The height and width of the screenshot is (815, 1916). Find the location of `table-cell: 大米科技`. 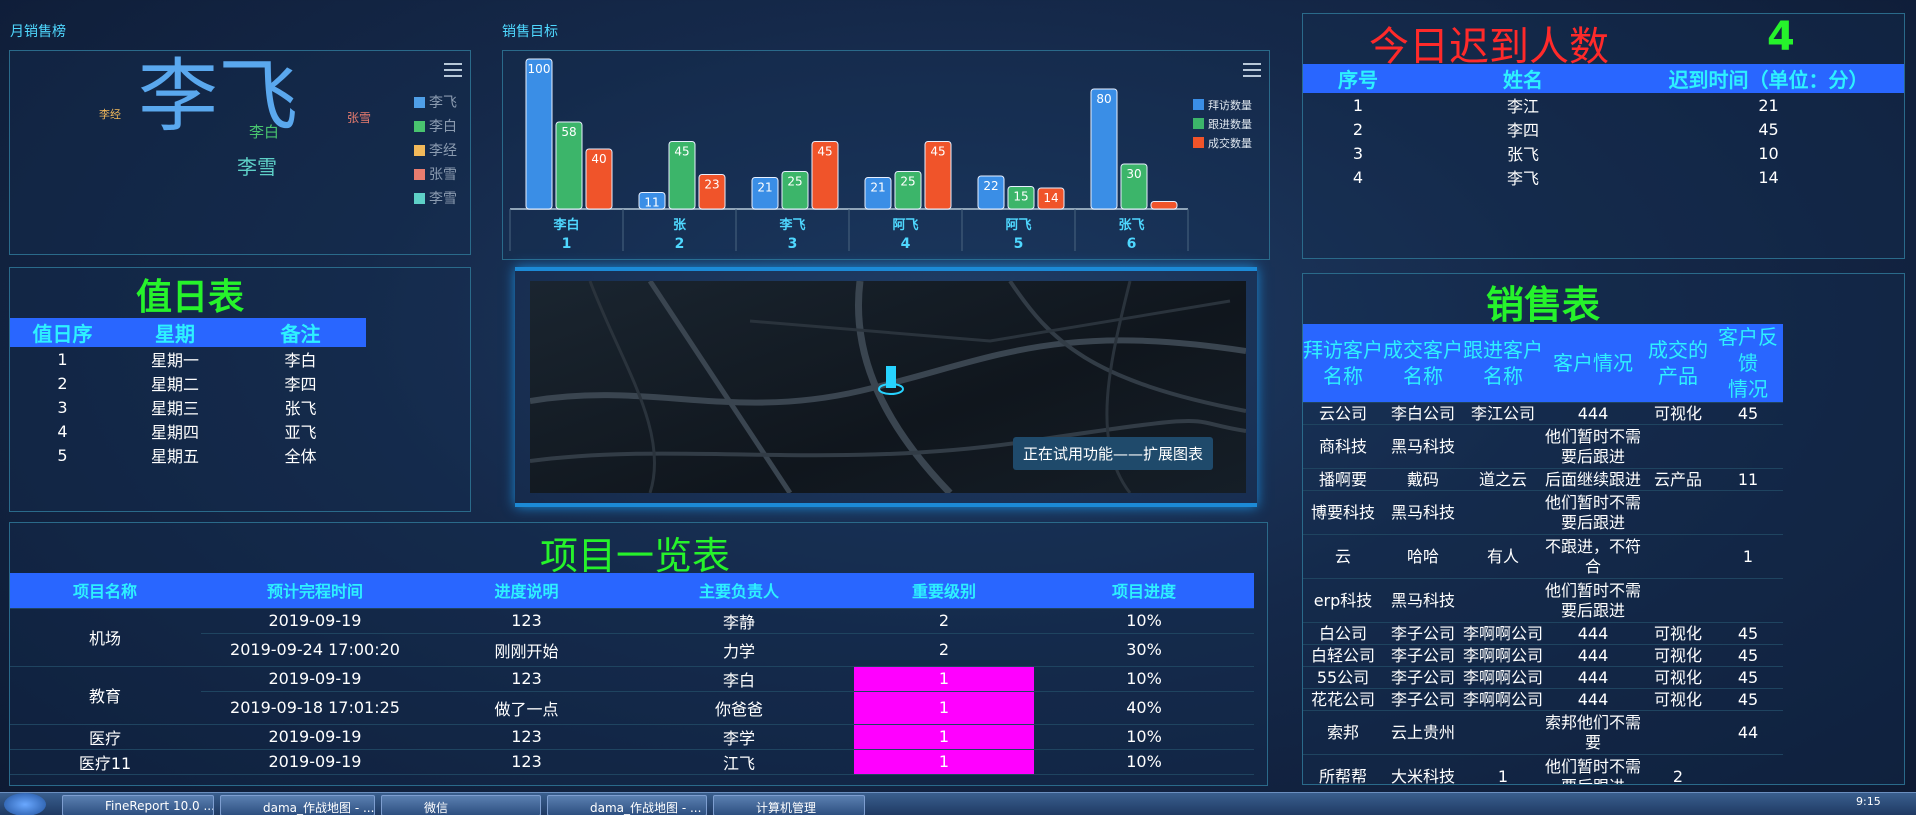

table-cell: 大米科技 is located at coordinates (1423, 769).